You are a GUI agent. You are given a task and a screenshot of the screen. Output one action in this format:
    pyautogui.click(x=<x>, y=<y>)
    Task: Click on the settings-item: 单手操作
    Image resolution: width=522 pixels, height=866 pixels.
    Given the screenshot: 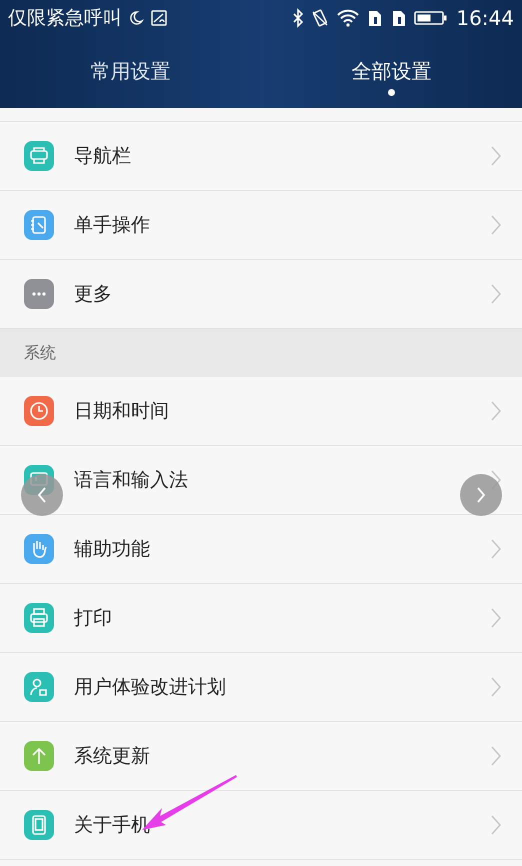 What is the action you would take?
    pyautogui.click(x=261, y=225)
    